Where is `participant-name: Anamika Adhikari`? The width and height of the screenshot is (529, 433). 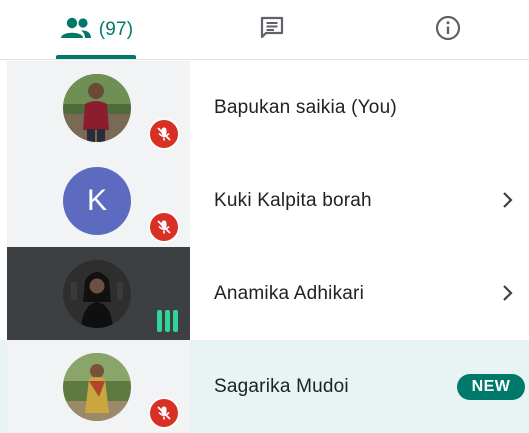 participant-name: Anamika Adhikari is located at coordinates (289, 293).